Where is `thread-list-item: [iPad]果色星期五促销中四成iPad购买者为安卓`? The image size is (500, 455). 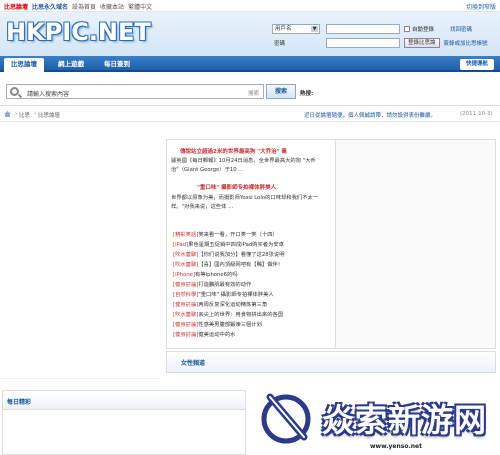 thread-list-item: [iPad]果色星期五促销中四成iPad购买者为安卓 is located at coordinates (253, 245).